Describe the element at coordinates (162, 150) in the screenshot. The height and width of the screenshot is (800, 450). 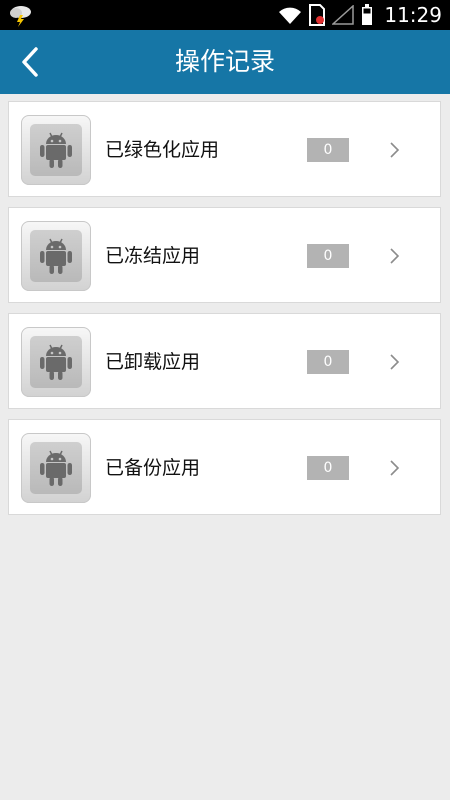
I see `record-label: 已绿色化应用` at that location.